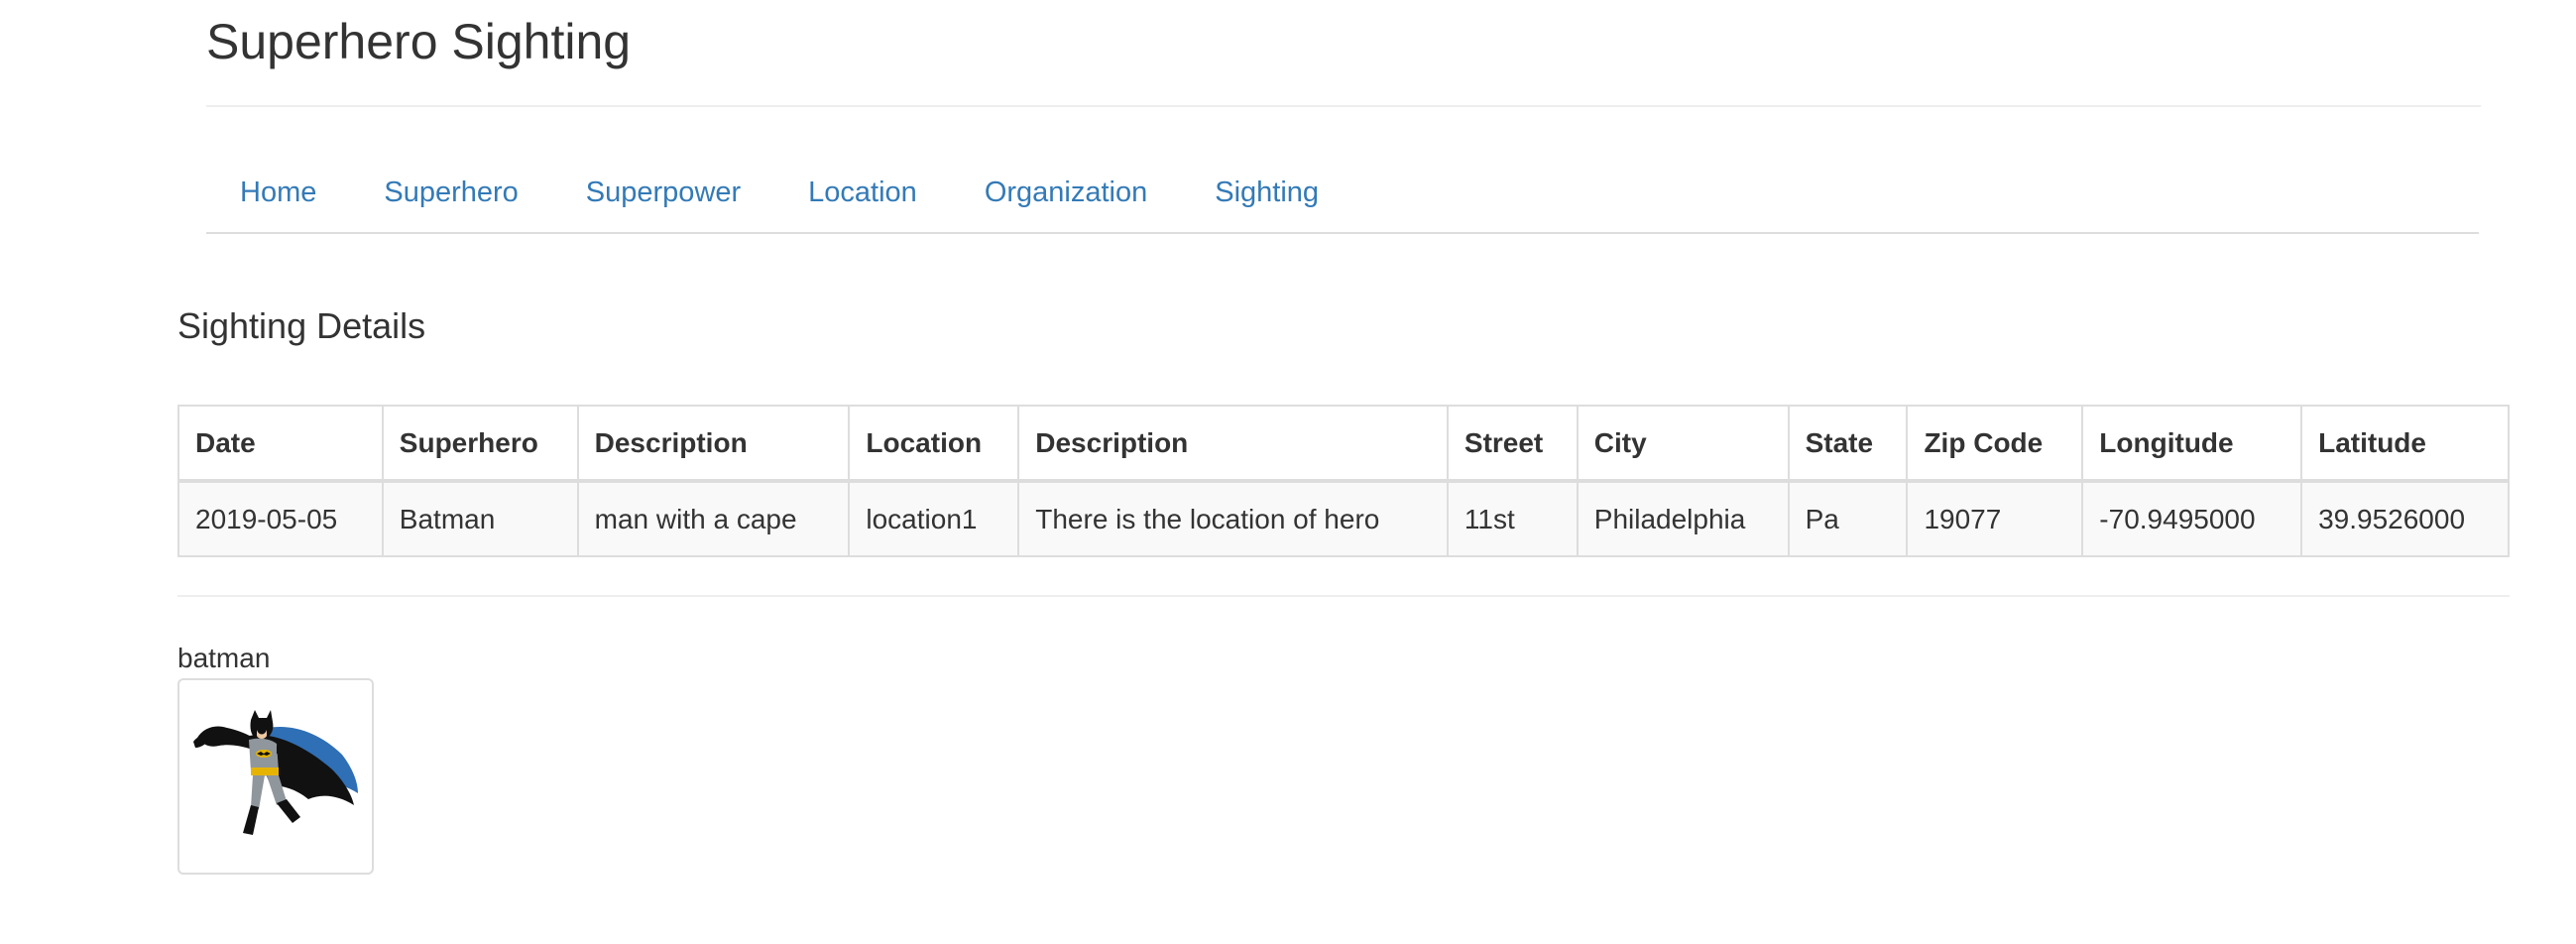  I want to click on cell-location: location1, so click(934, 518).